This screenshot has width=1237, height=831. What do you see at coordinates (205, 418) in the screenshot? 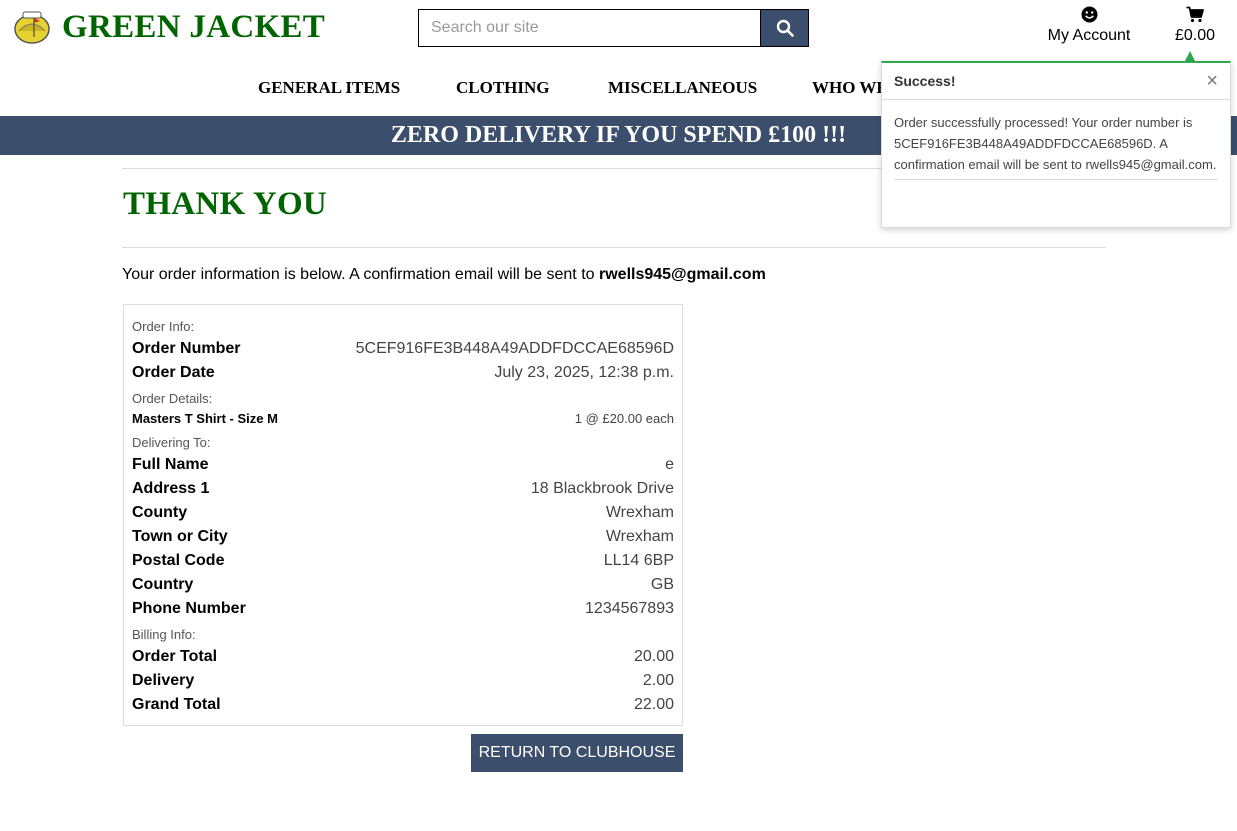
I see `item-name: Masters T Shirt - Size M` at bounding box center [205, 418].